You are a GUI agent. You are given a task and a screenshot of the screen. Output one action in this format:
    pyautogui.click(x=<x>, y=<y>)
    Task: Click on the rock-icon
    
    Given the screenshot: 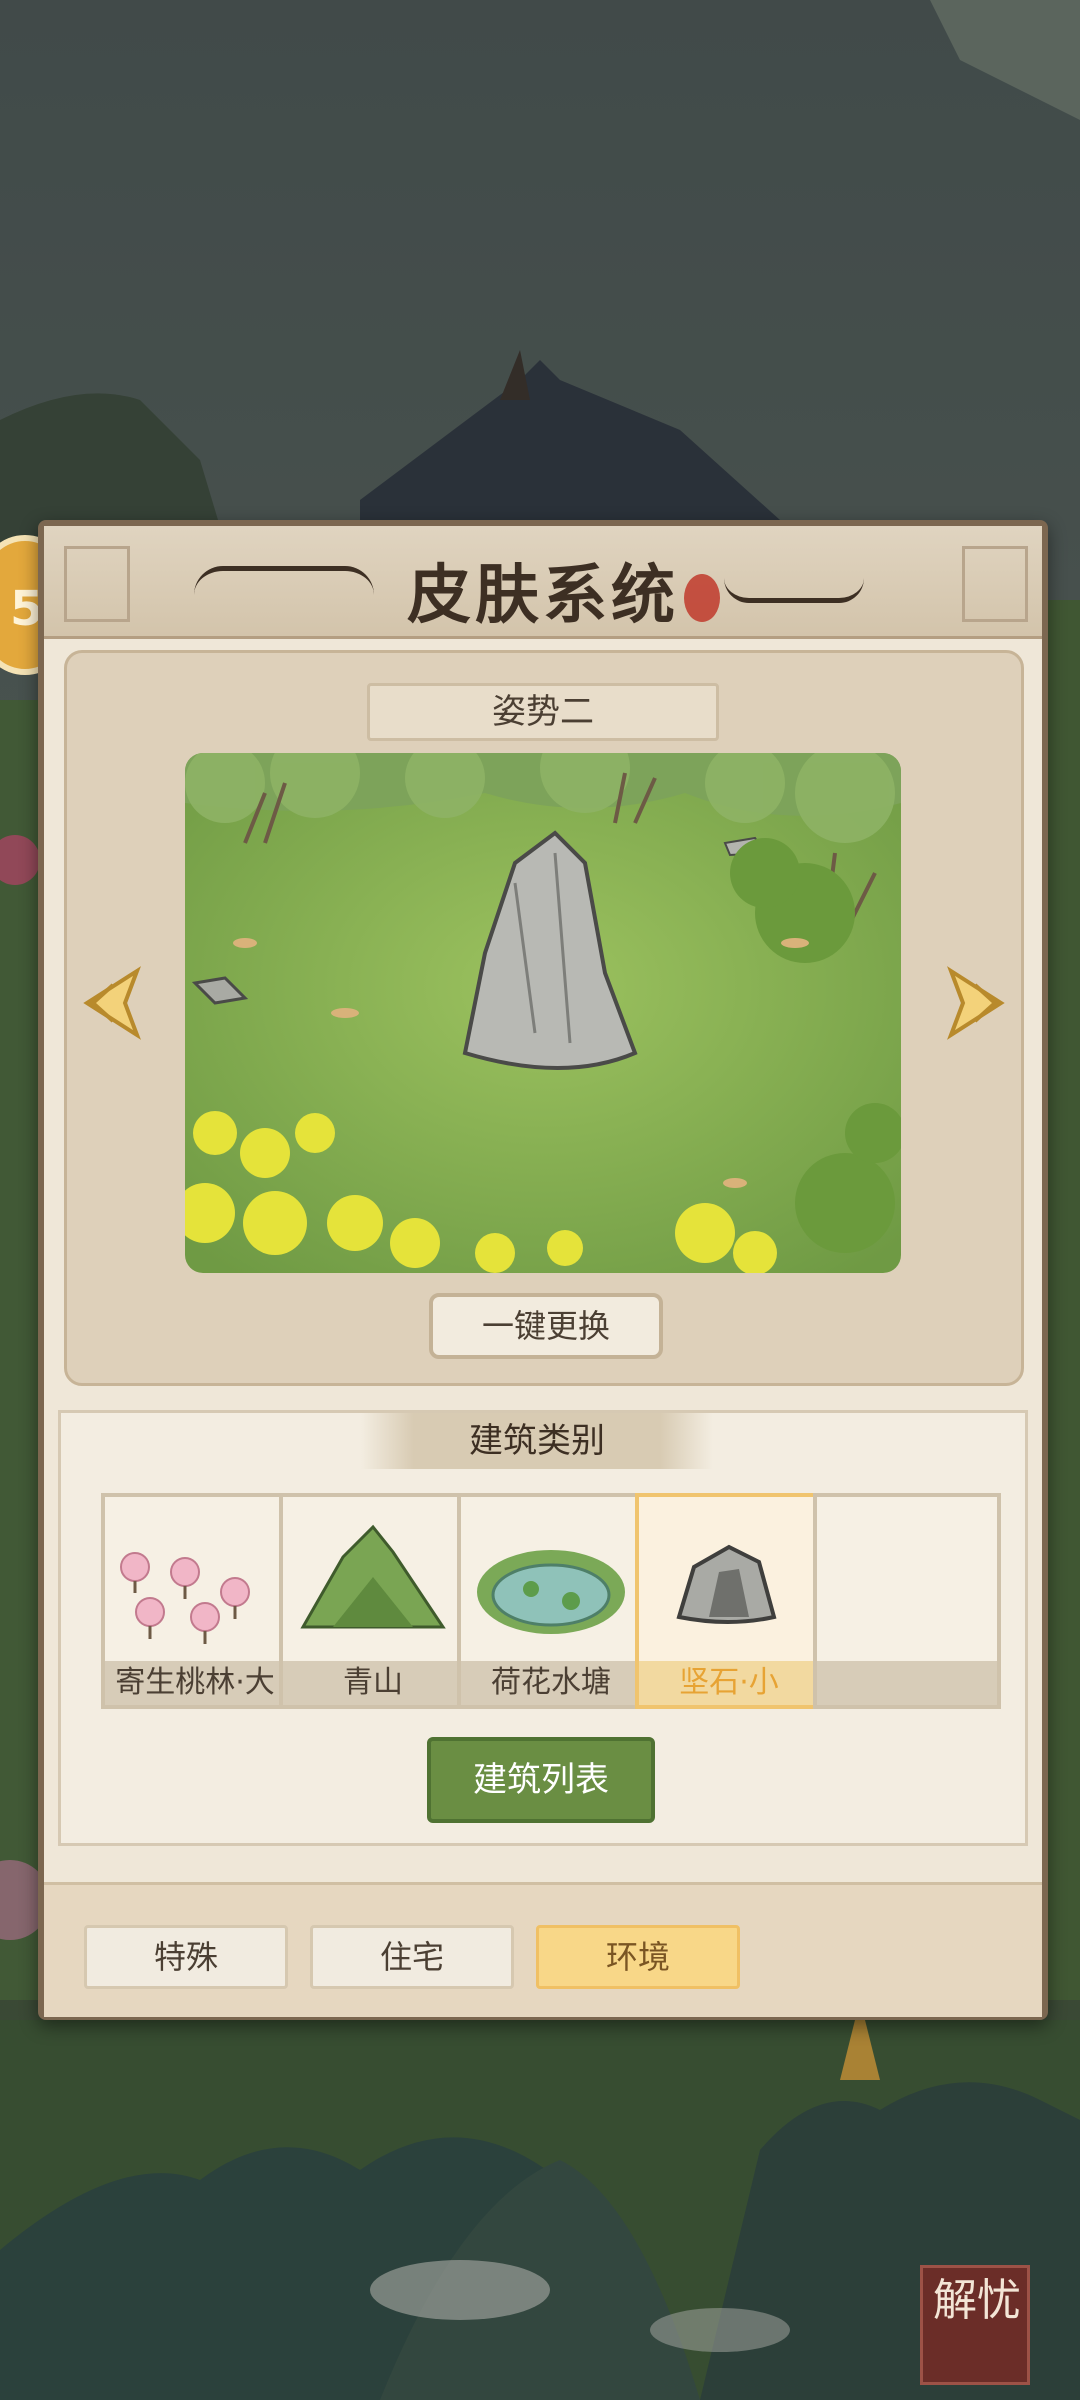 What is the action you would take?
    pyautogui.click(x=726, y=1584)
    